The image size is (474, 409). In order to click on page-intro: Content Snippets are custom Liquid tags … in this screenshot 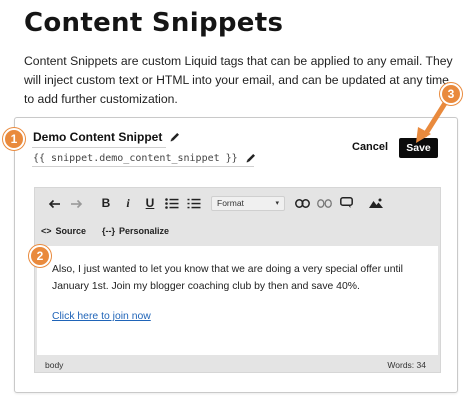, I will do `click(238, 80)`.